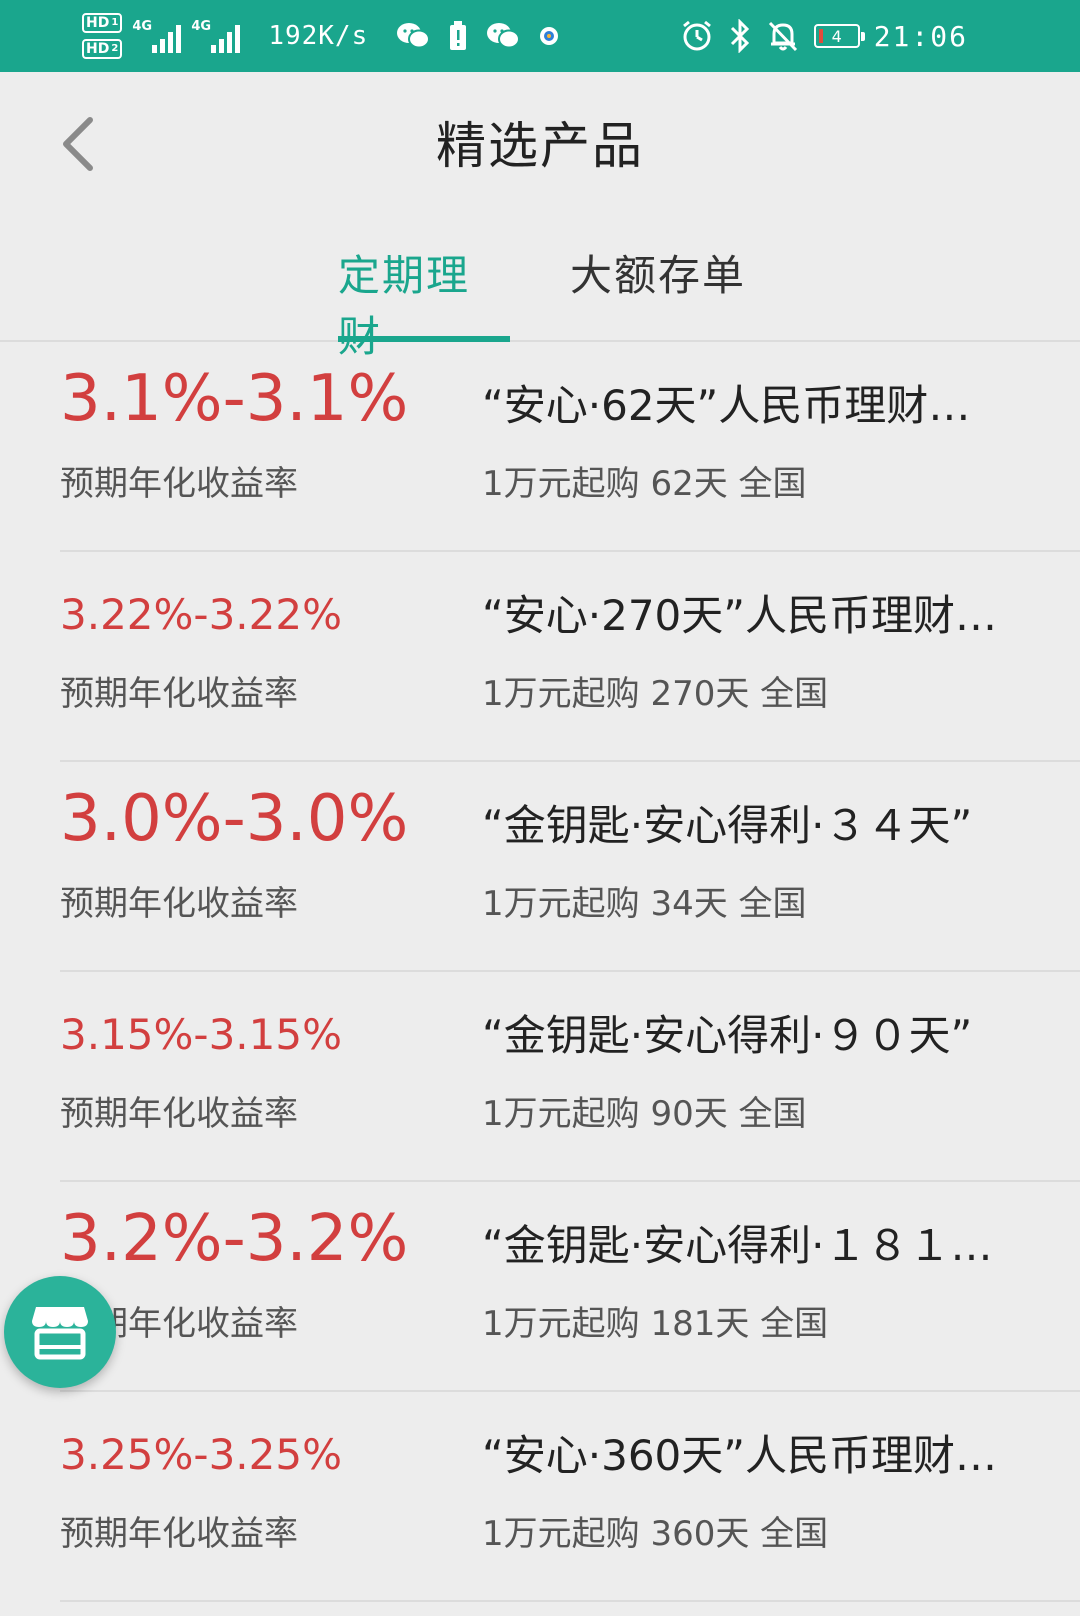  What do you see at coordinates (782, 36) in the screenshot?
I see `mute-bell-icon` at bounding box center [782, 36].